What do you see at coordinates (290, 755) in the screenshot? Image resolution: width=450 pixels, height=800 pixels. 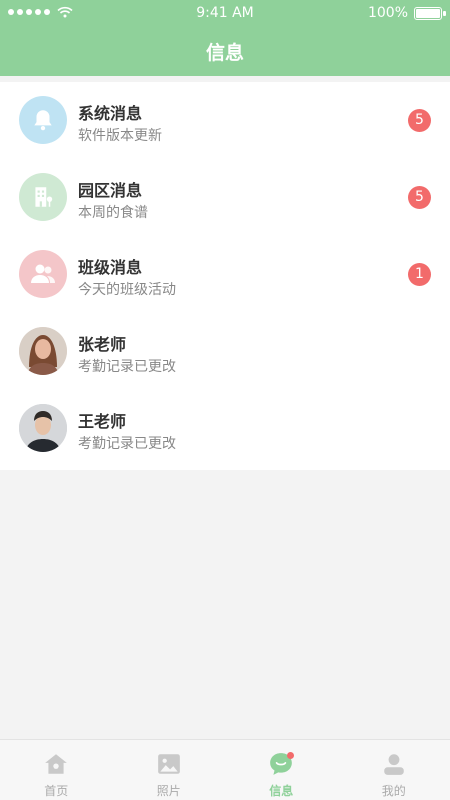 I see `notification-dot` at bounding box center [290, 755].